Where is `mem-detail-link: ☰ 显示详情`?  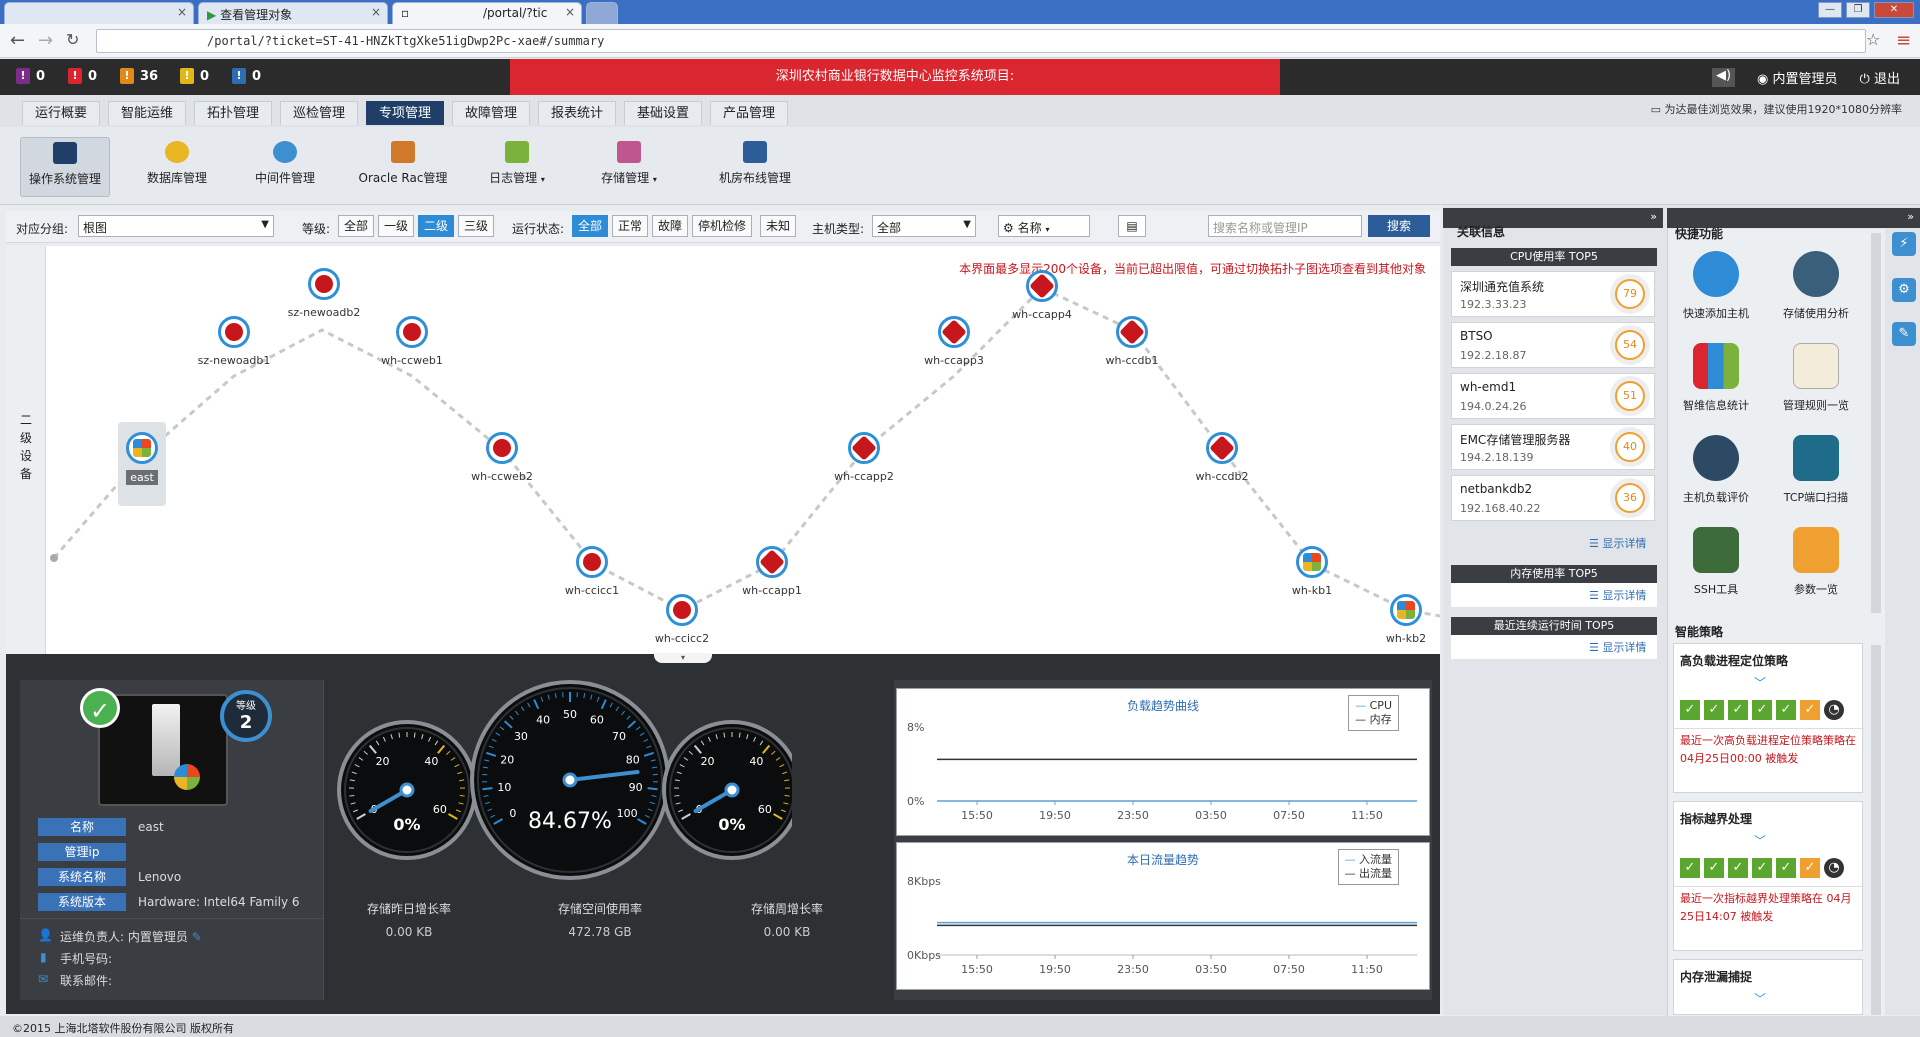
mem-detail-link: ☰ 显示详情 is located at coordinates (1617, 595).